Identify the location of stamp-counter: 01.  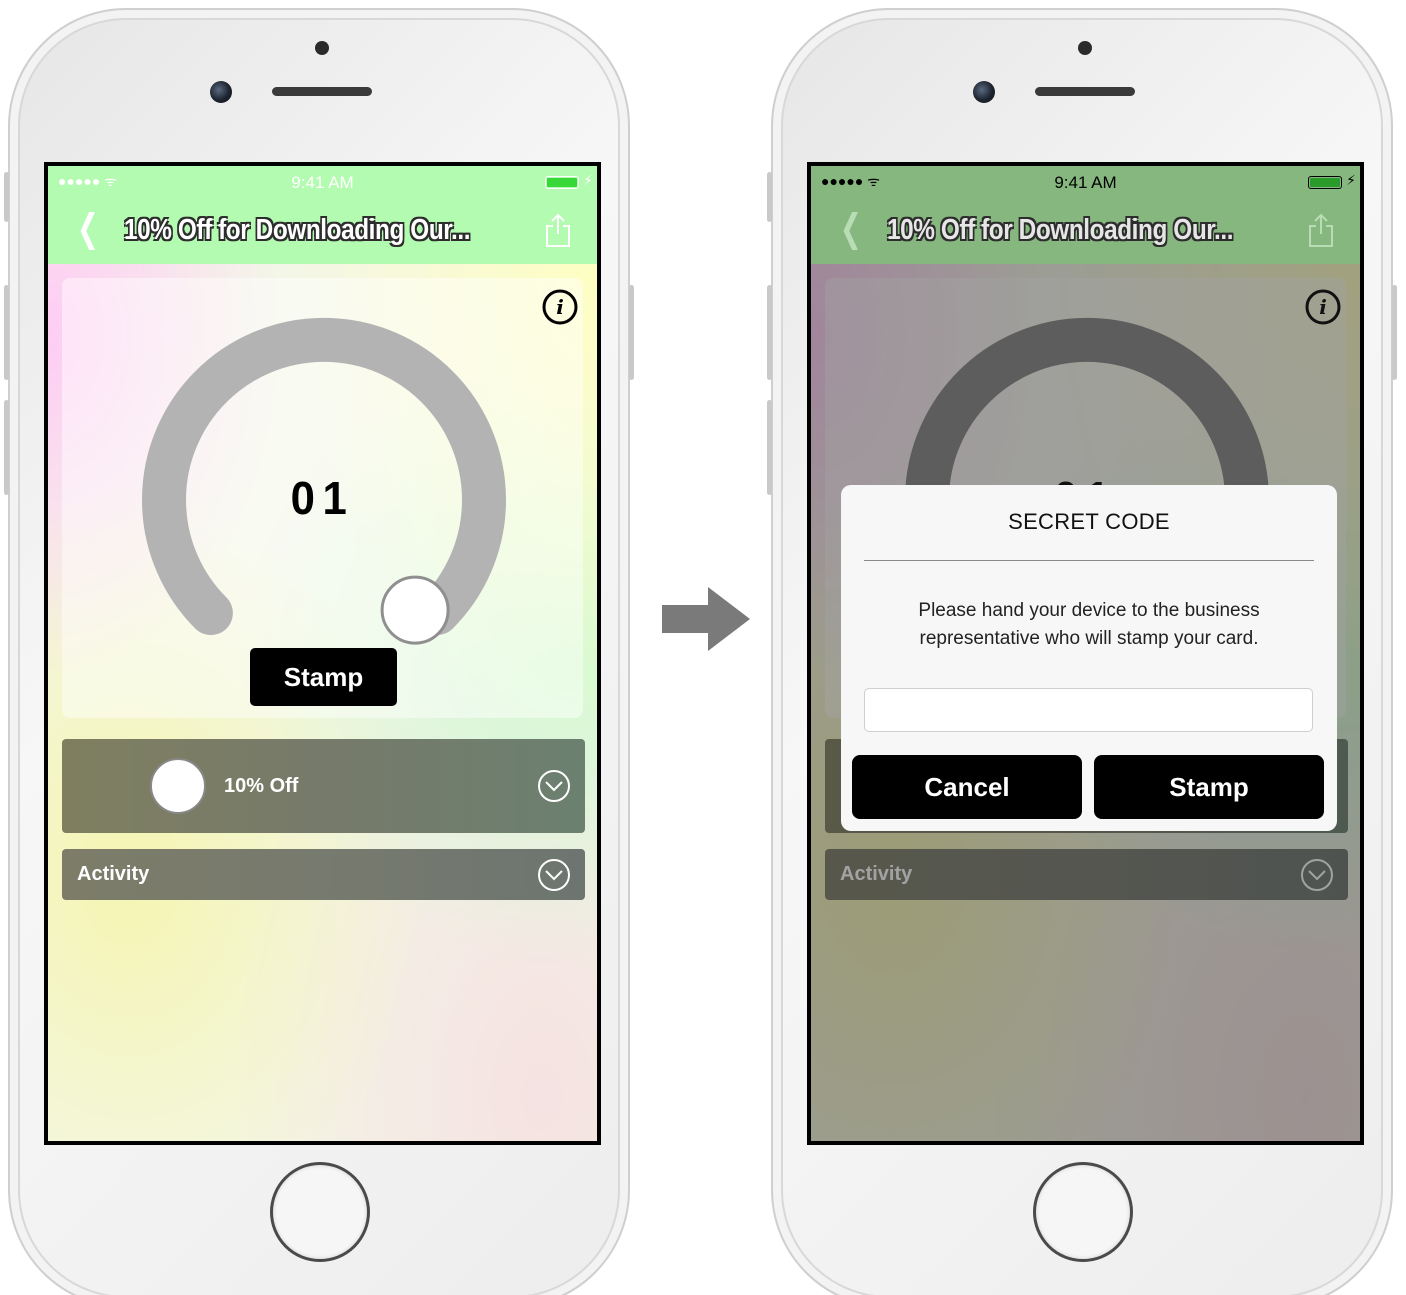
(322, 498).